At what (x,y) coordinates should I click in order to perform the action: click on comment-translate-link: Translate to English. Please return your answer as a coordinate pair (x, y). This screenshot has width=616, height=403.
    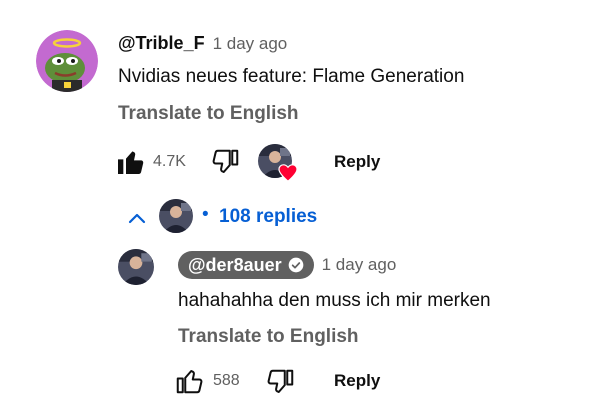
    Looking at the image, I should click on (208, 114).